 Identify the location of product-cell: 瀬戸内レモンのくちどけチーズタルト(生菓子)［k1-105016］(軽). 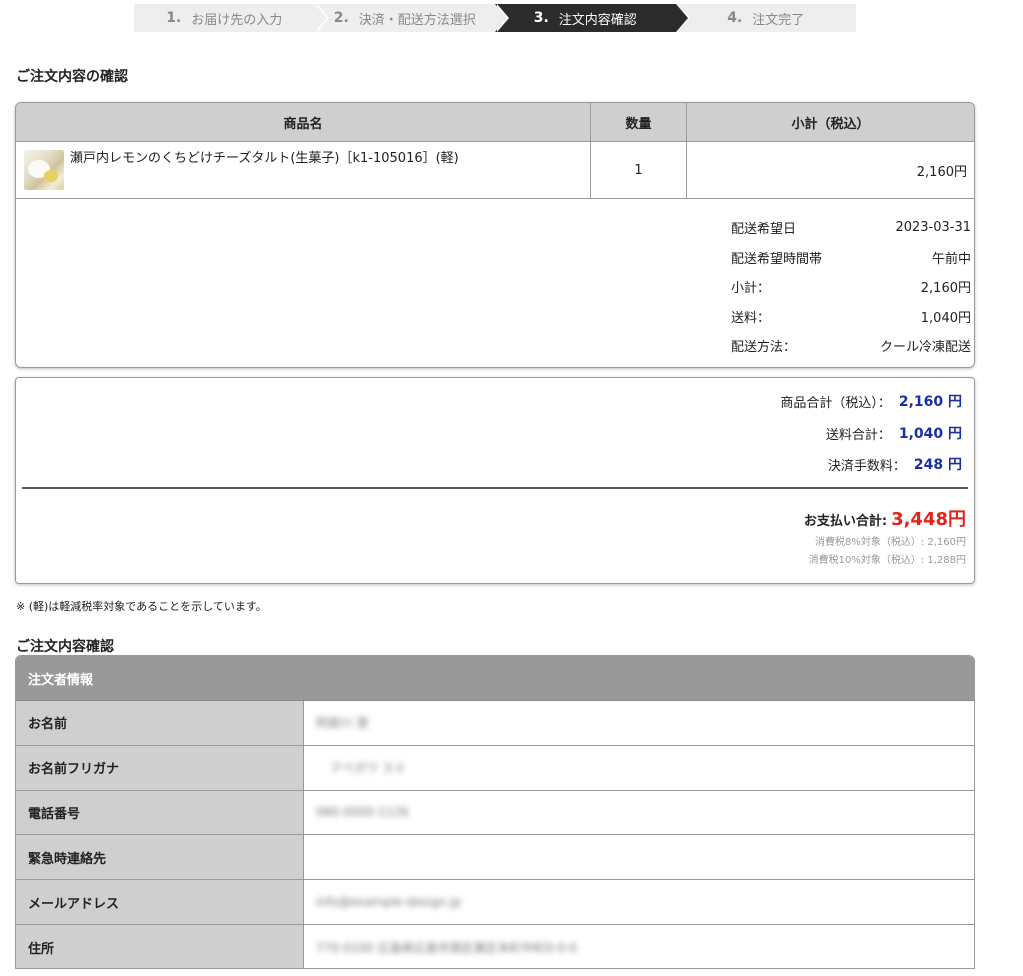
(303, 170).